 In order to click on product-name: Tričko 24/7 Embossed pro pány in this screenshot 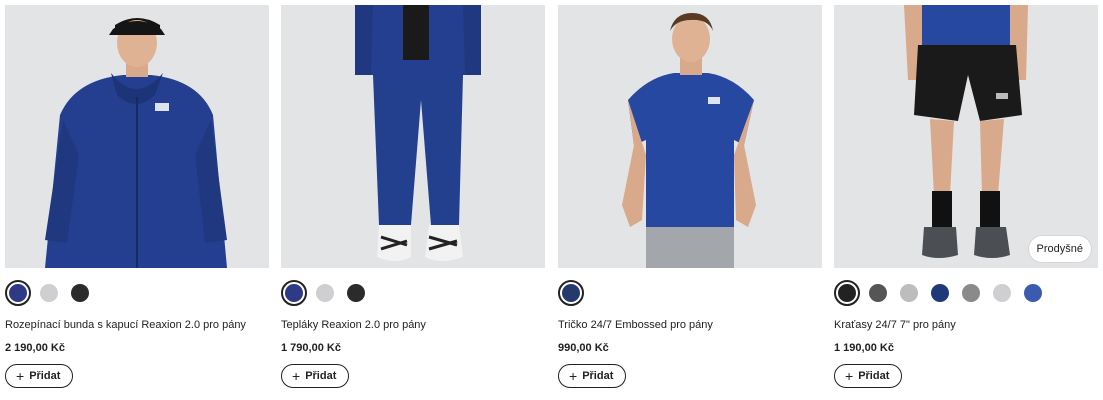, I will do `click(690, 325)`.